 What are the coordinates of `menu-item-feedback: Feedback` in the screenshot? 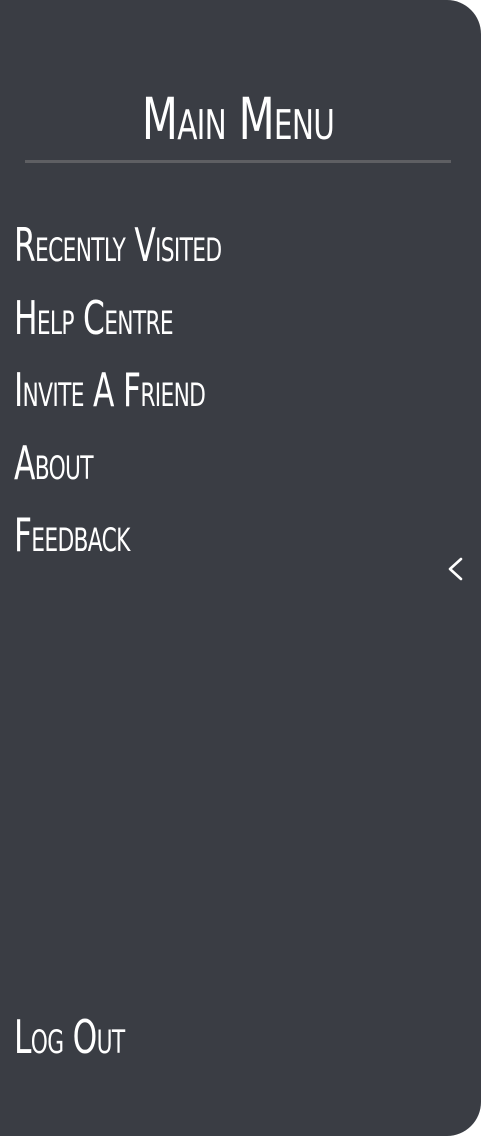 It's located at (117, 540).